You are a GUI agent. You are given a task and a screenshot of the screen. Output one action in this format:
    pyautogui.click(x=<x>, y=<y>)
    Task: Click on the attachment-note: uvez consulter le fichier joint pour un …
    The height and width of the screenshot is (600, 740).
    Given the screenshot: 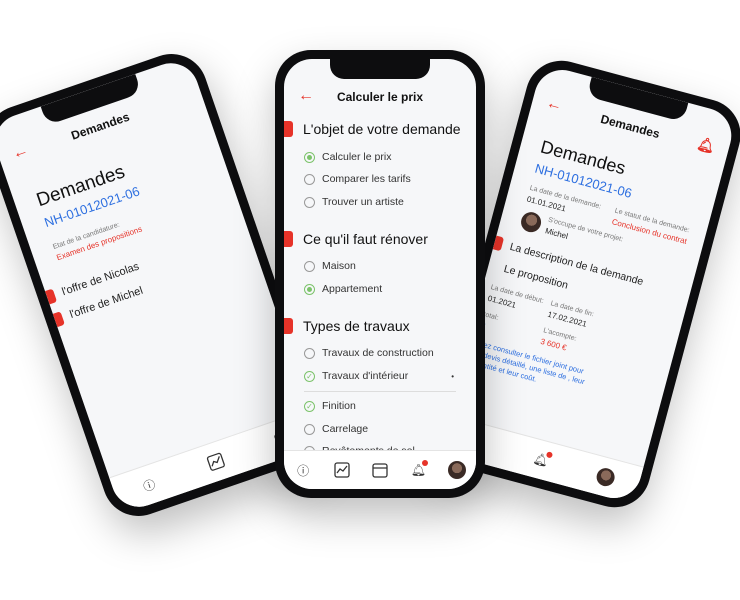 What is the action you would take?
    pyautogui.click(x=527, y=362)
    